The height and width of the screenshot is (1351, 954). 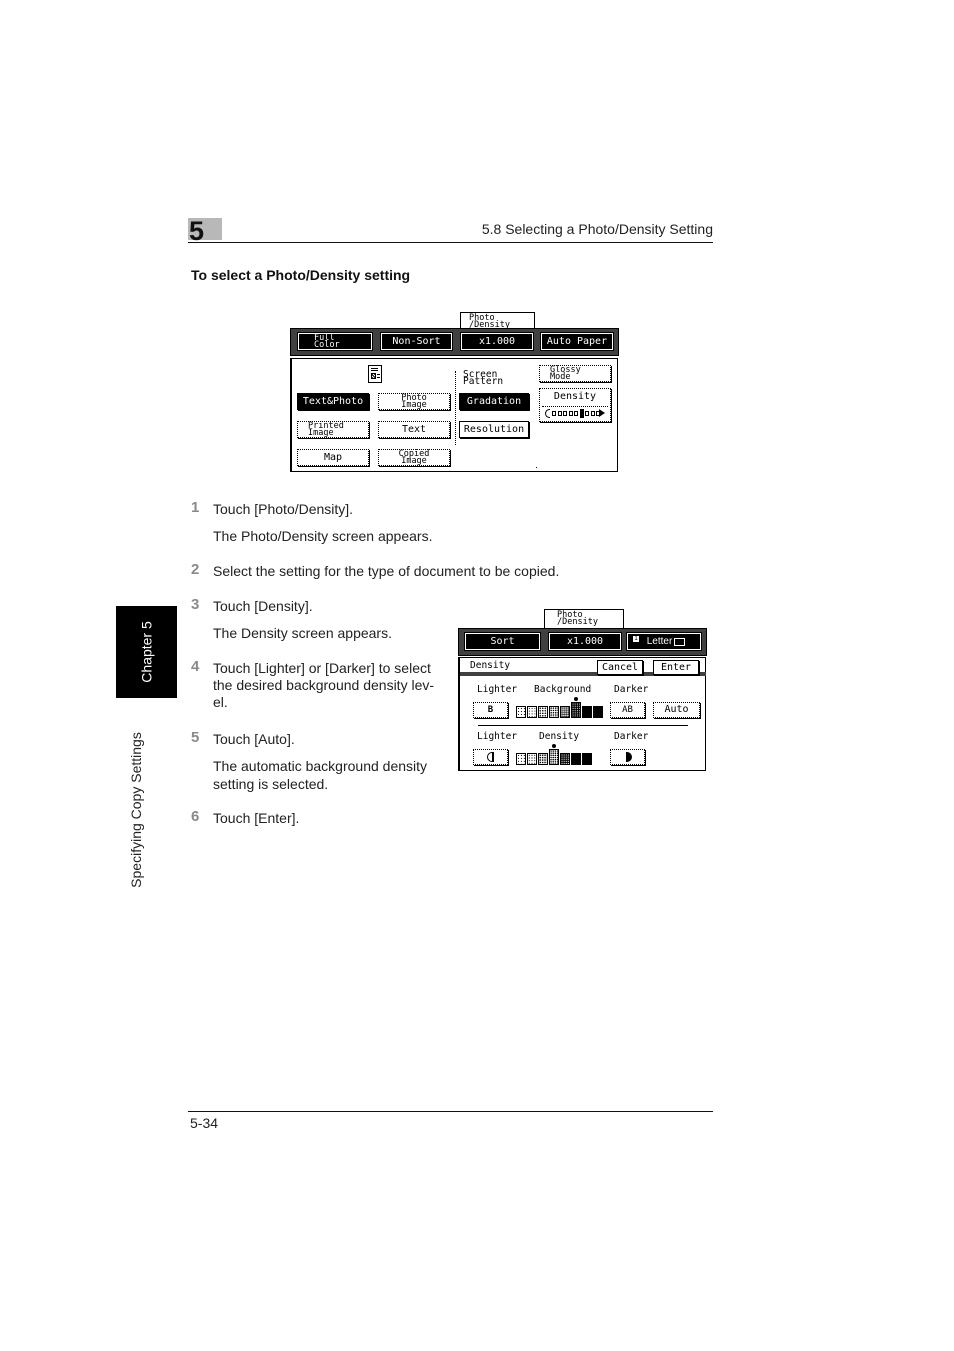 What do you see at coordinates (676, 710) in the screenshot?
I see `auto-button: Auto` at bounding box center [676, 710].